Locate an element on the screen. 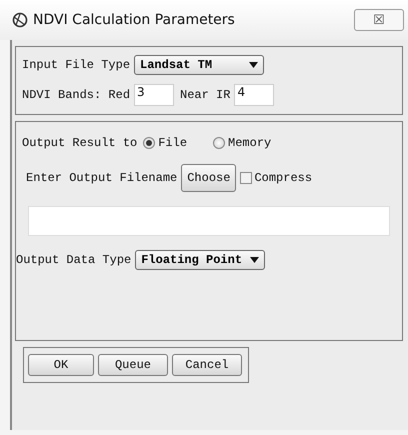  filename-field is located at coordinates (209, 221).